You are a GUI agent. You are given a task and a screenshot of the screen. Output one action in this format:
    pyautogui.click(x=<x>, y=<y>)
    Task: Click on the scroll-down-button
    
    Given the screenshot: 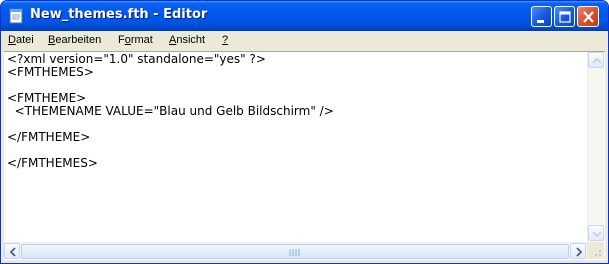 What is the action you would take?
    pyautogui.click(x=596, y=233)
    